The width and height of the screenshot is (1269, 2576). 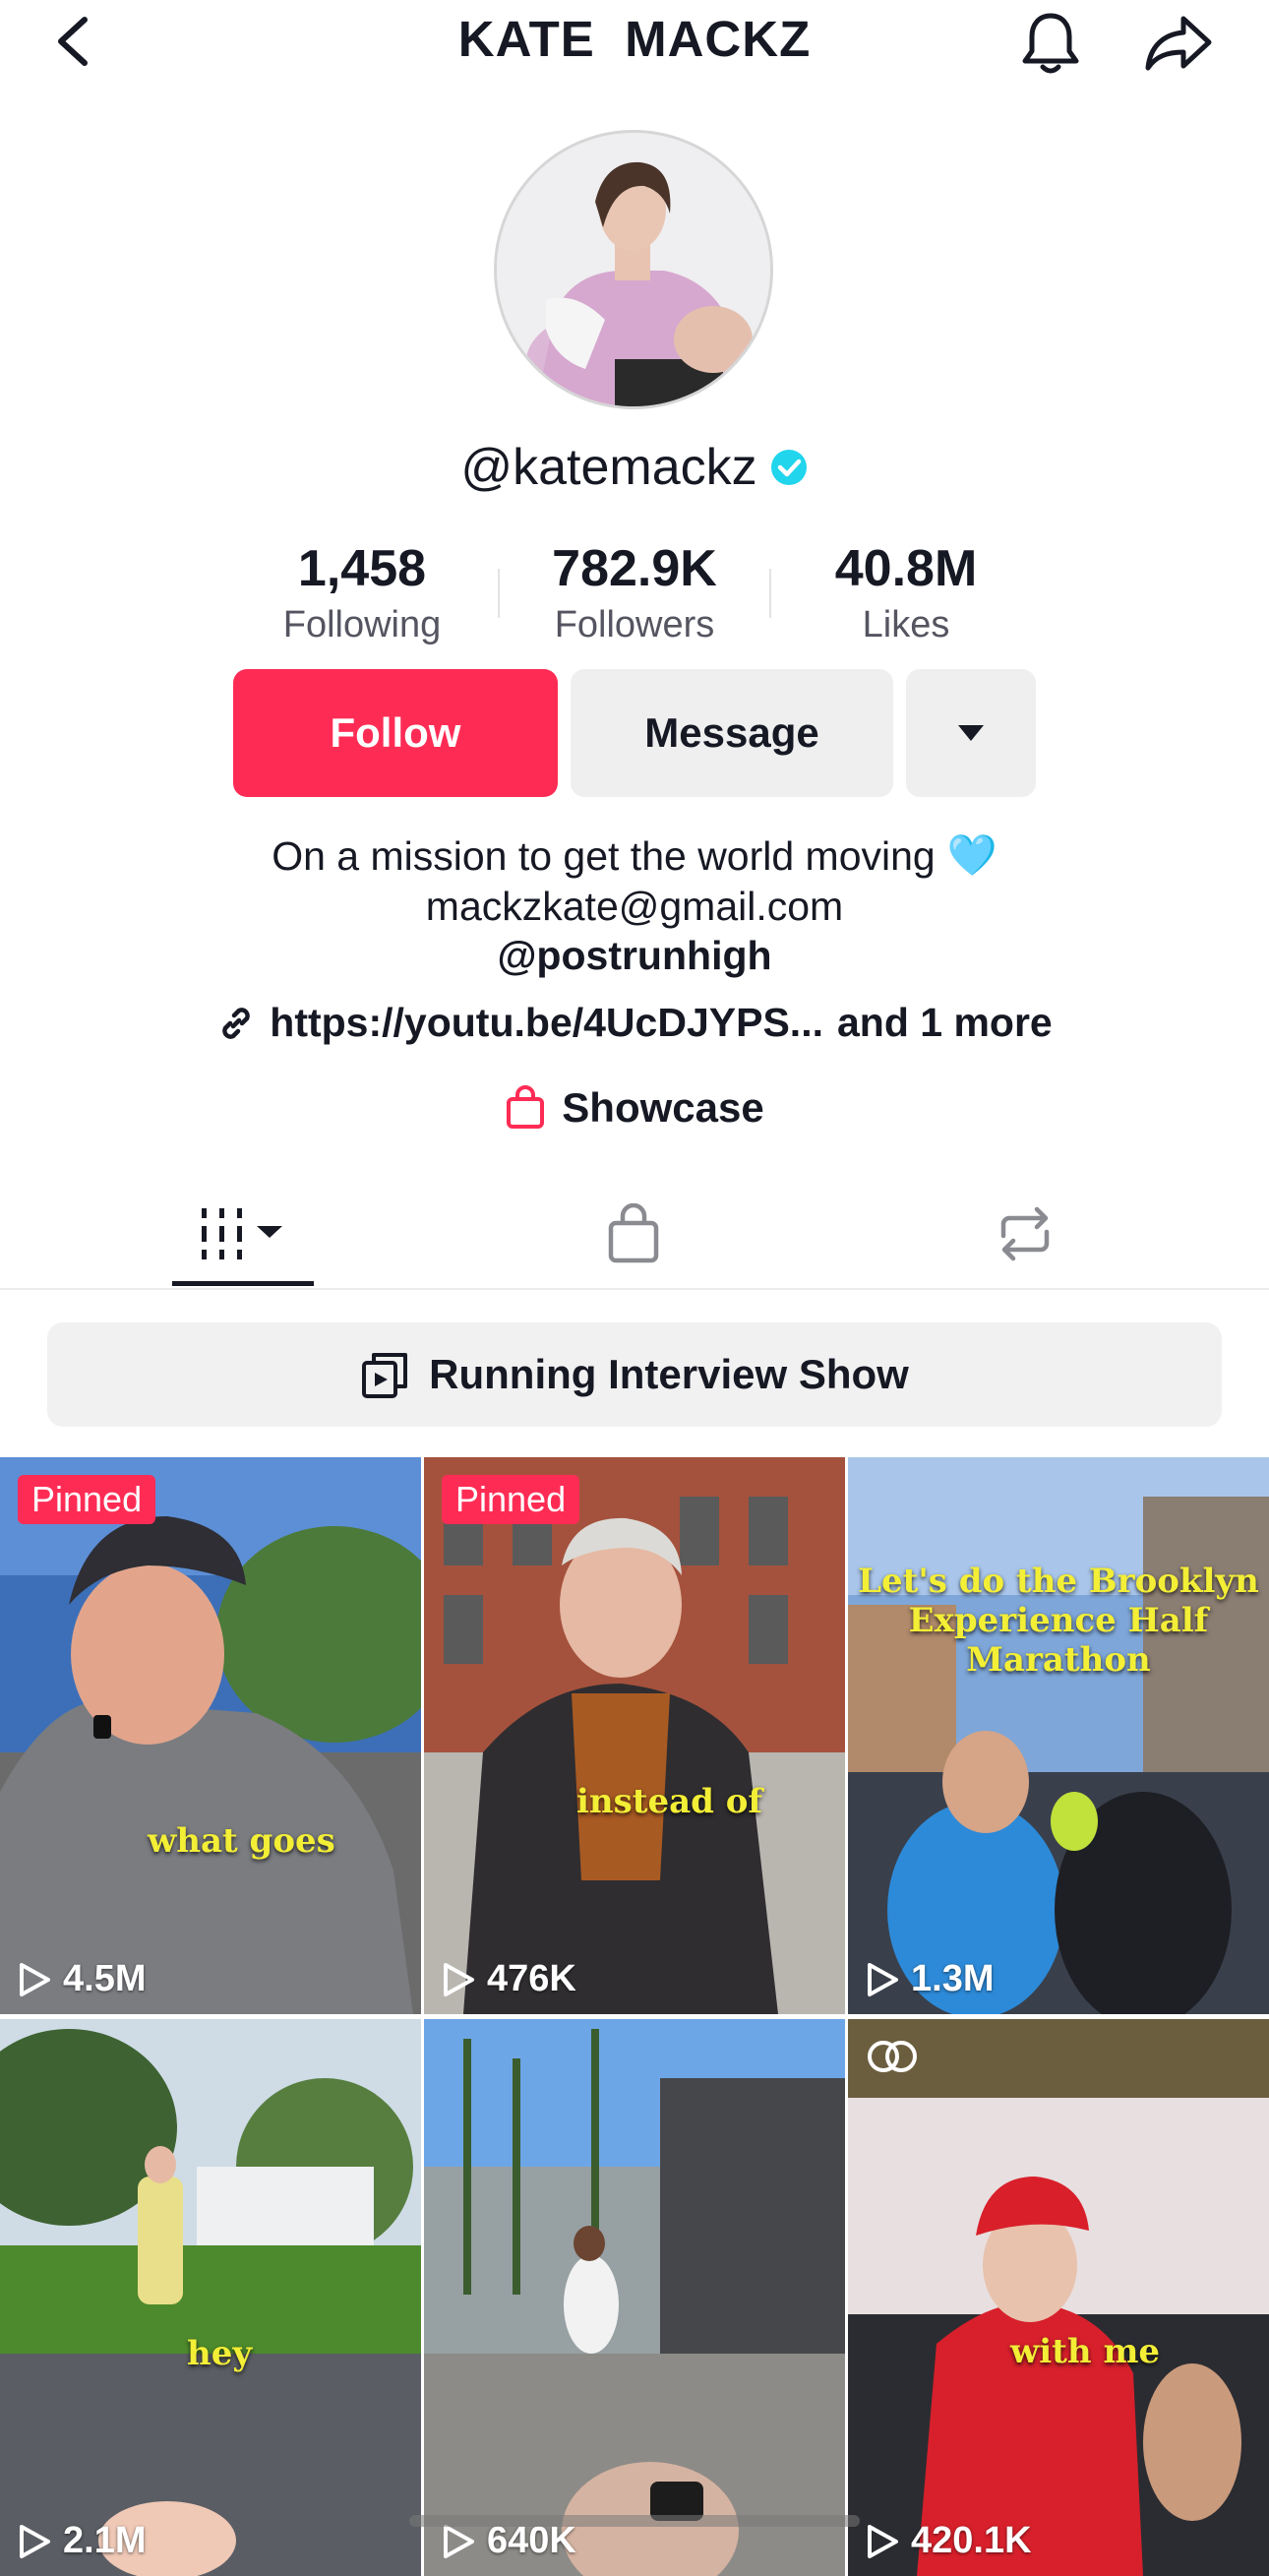 I want to click on stat-value: 40.8M, so click(x=906, y=568).